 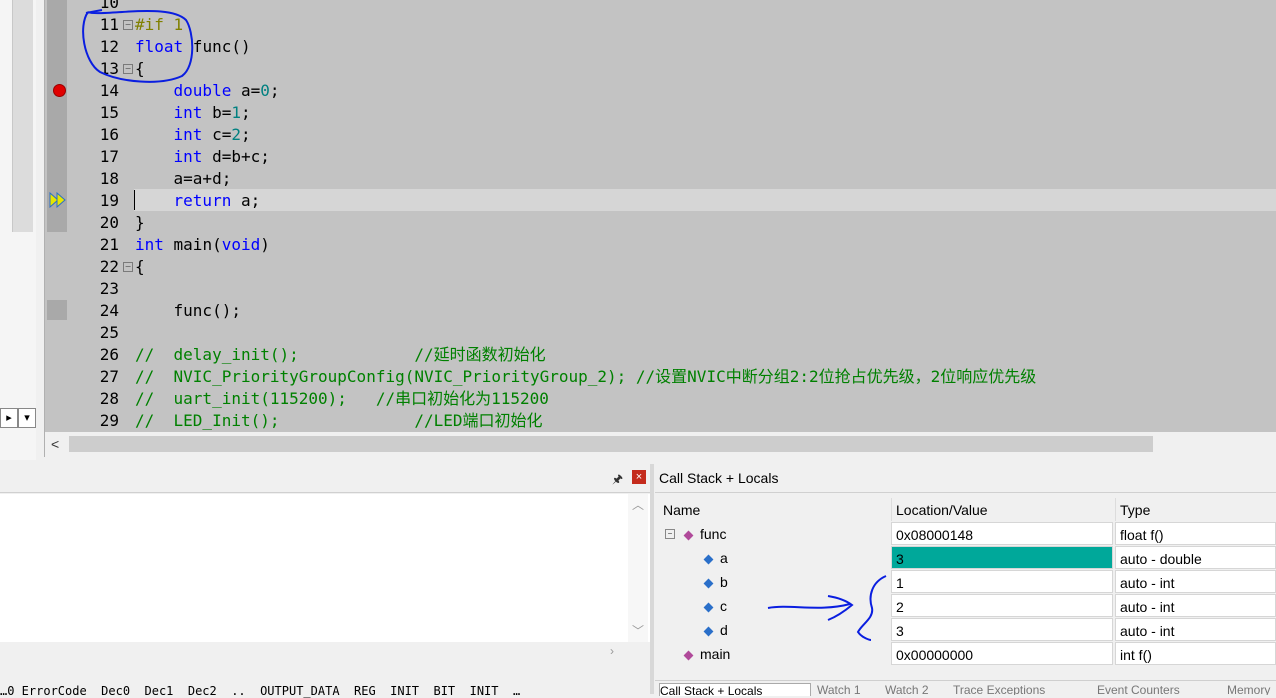 What do you see at coordinates (670, 534) in the screenshot?
I see `tree-collapse-icon: −` at bounding box center [670, 534].